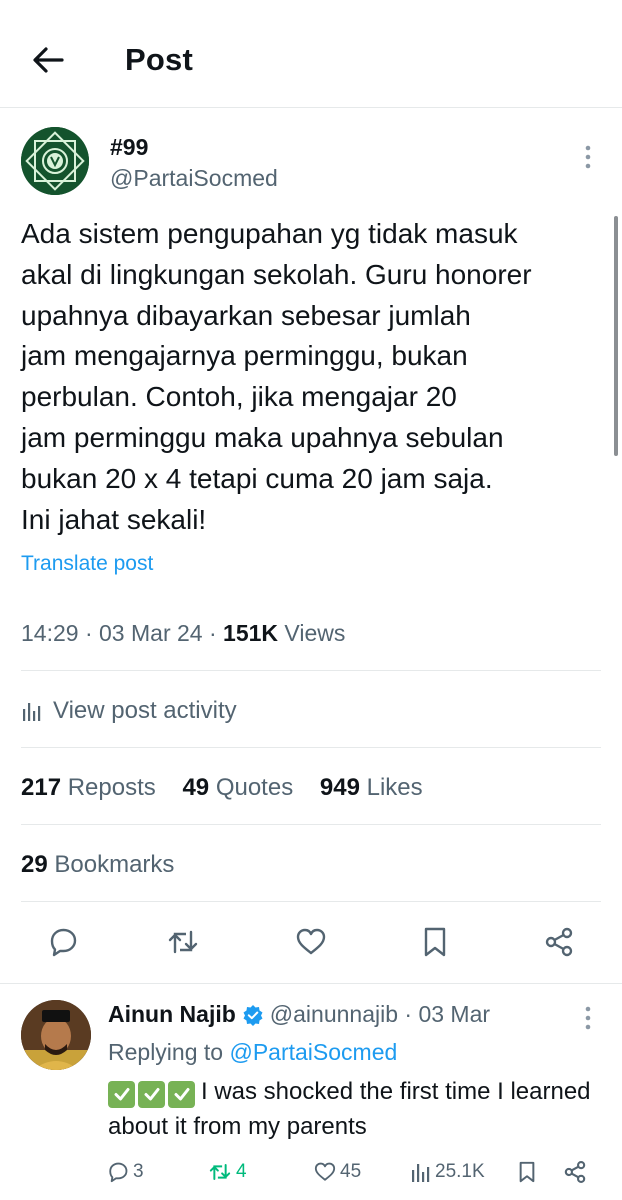 The image size is (622, 1200). What do you see at coordinates (34, 864) in the screenshot?
I see `bookmarks-count: 29` at bounding box center [34, 864].